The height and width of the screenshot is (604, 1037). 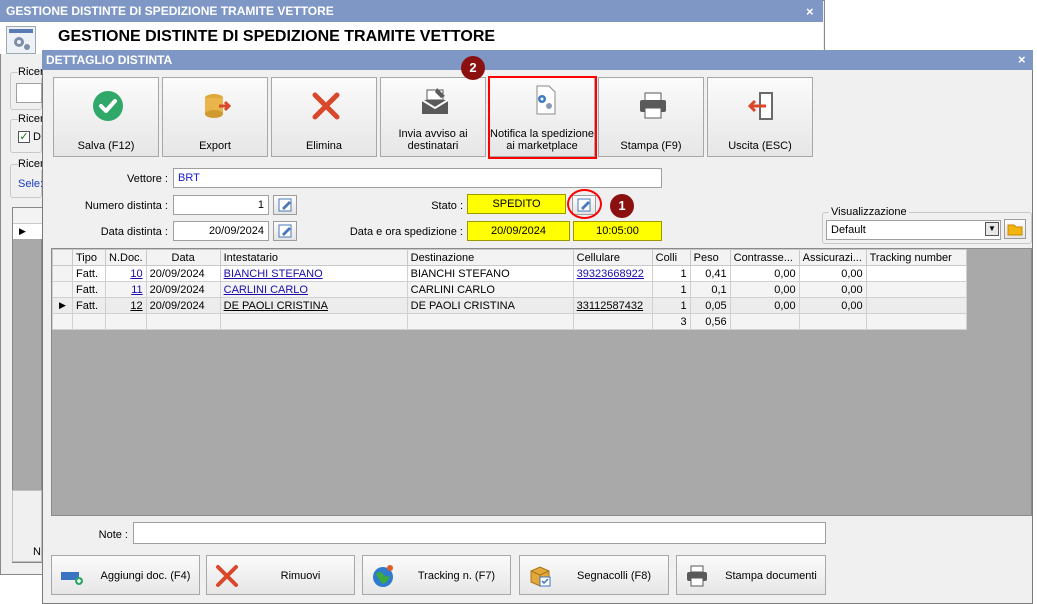 I want to click on delete-button: Elimina, so click(x=324, y=117).